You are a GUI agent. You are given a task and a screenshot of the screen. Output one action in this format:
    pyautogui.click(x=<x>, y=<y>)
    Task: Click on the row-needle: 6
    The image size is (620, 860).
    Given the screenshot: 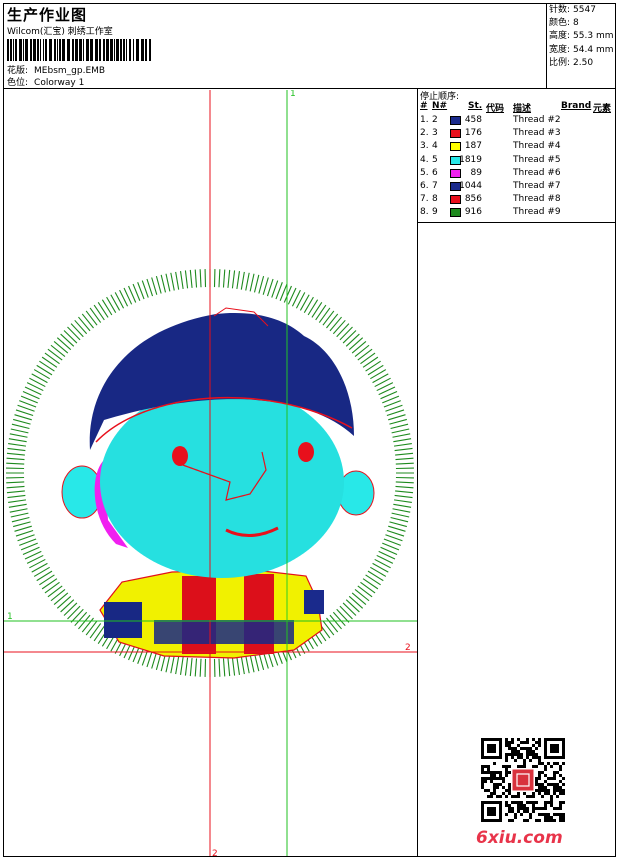 What is the action you would take?
    pyautogui.click(x=435, y=172)
    